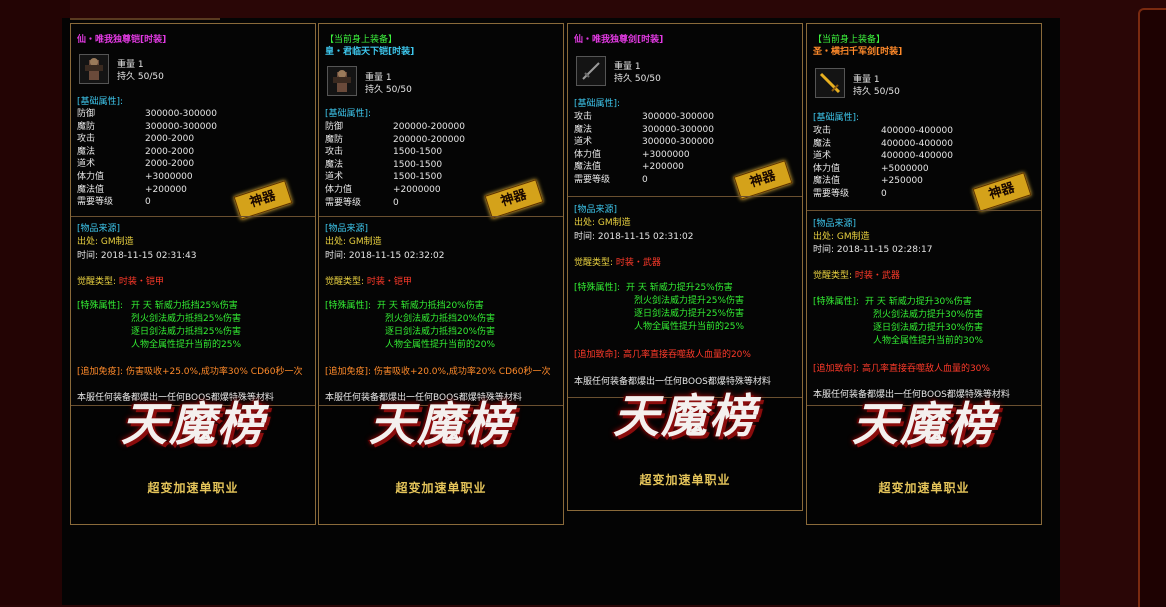 Image resolution: width=1166 pixels, height=607 pixels. What do you see at coordinates (35, 302) in the screenshot?
I see `page-background-left` at bounding box center [35, 302].